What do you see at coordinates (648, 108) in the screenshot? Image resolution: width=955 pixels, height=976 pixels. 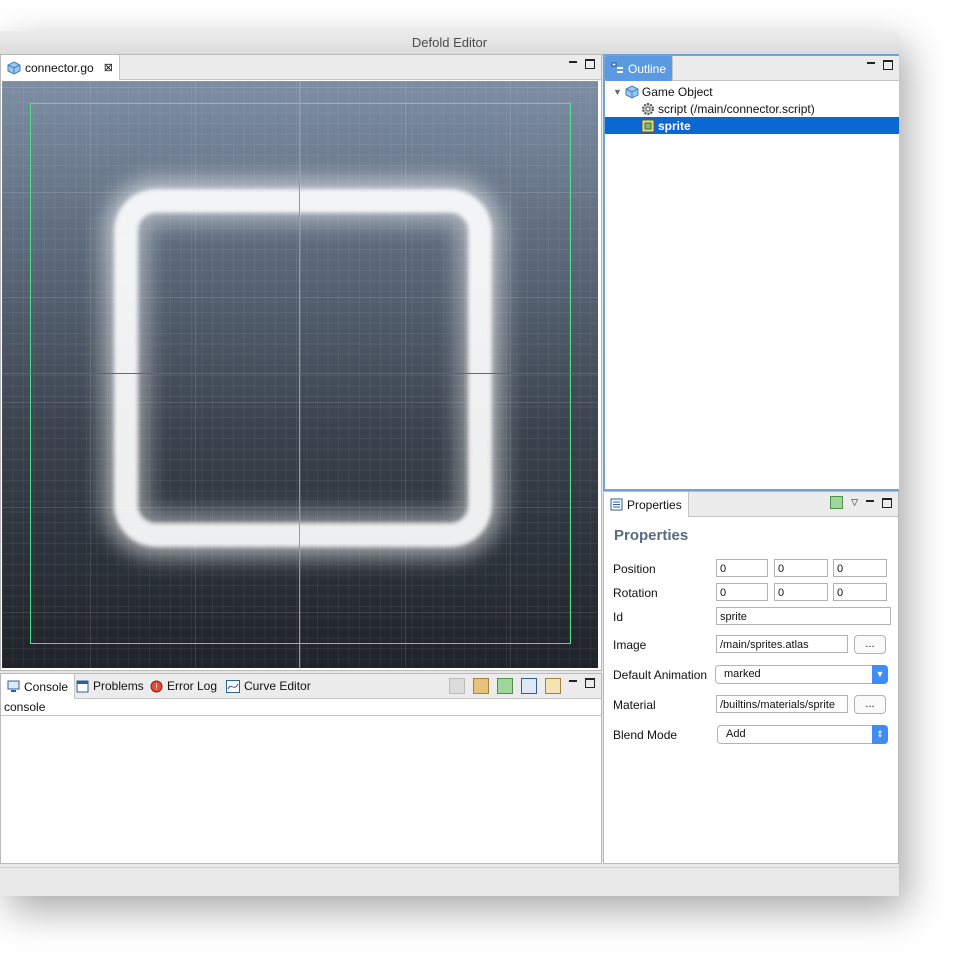 I see `gear-icon` at bounding box center [648, 108].